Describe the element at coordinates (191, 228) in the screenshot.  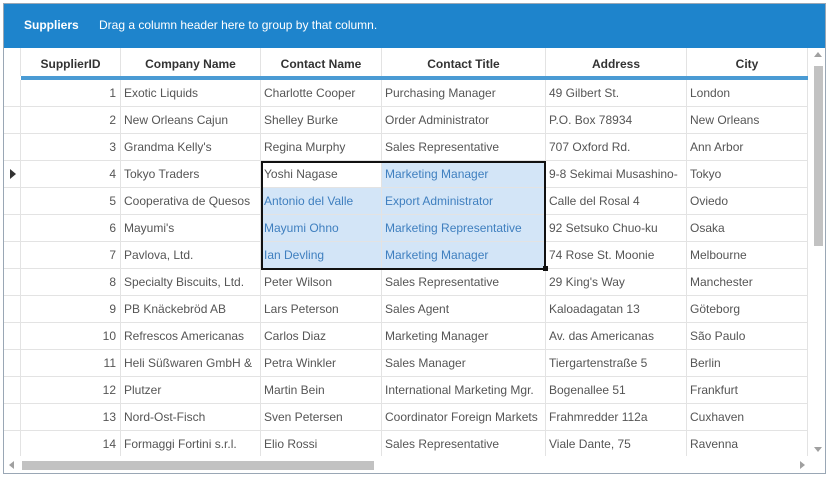
I see `cell-company-name: Mayumi's` at that location.